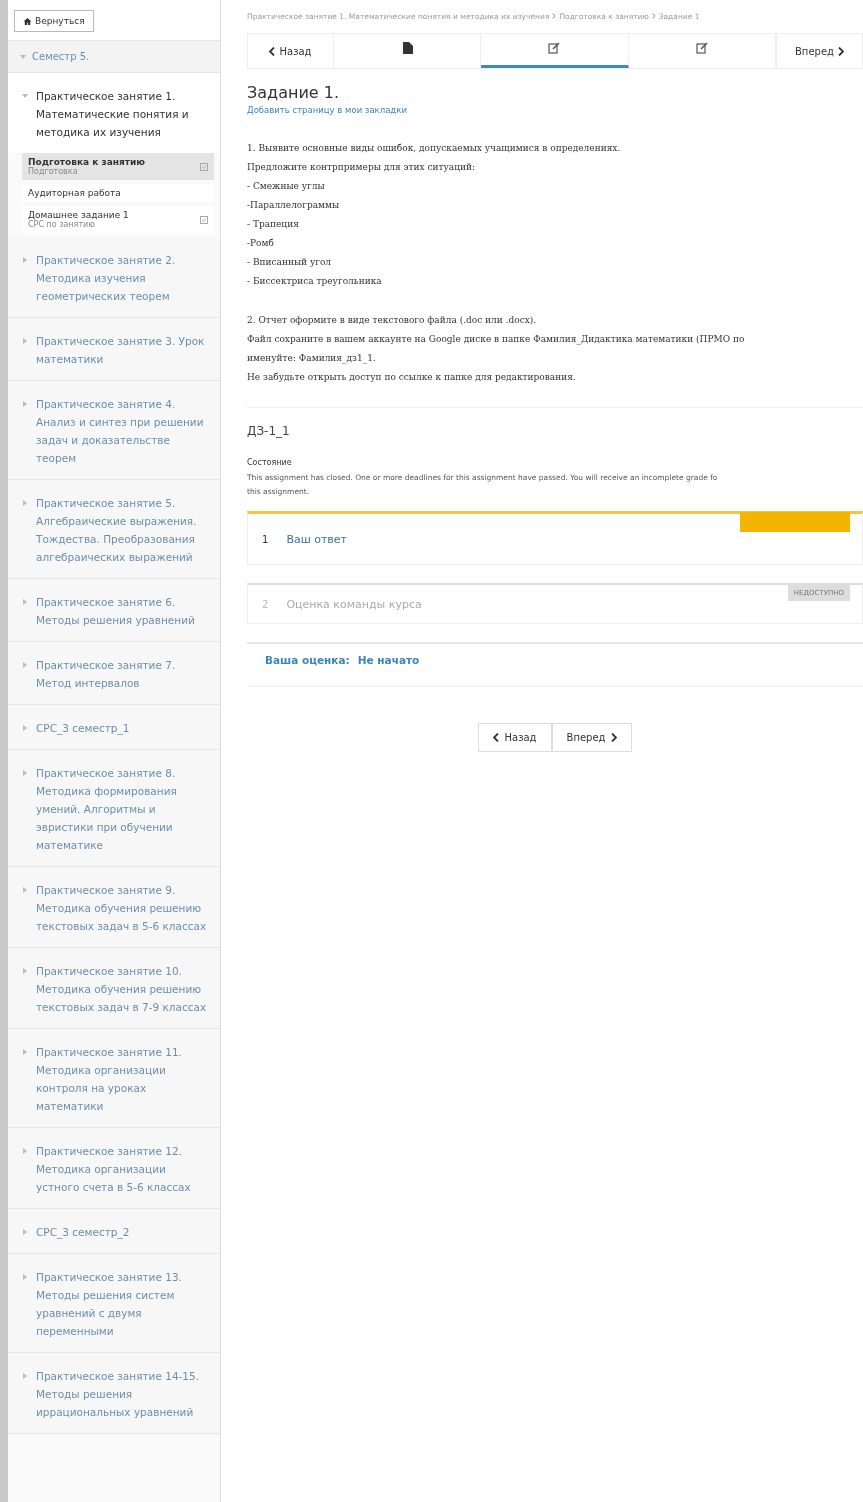  I want to click on subsection-item: Домашнее задание 1 СРС по занятию, so click(118, 219).